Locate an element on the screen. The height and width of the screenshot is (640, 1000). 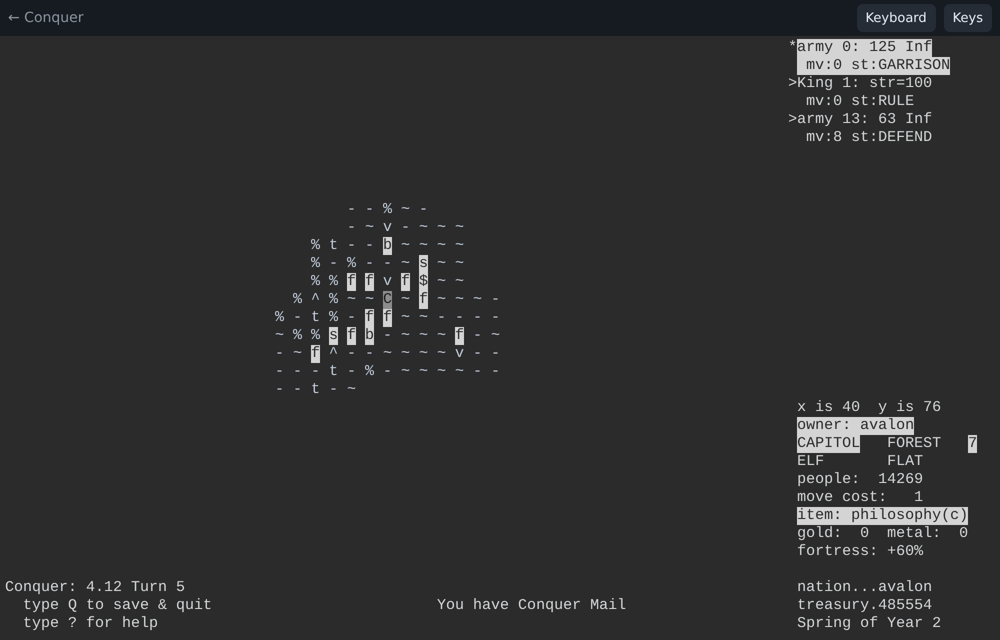
unit-title: army 0: 125 Inf is located at coordinates (864, 48).